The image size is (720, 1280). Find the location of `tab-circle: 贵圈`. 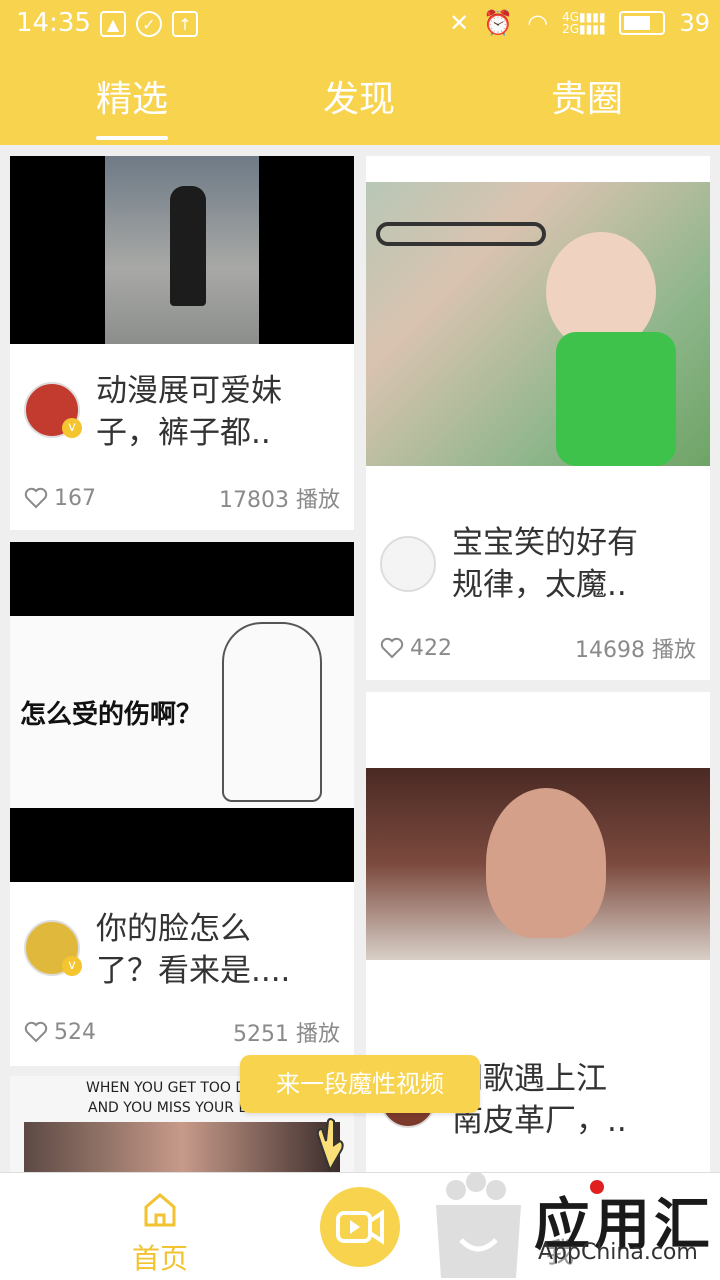

tab-circle: 贵圈 is located at coordinates (587, 96).